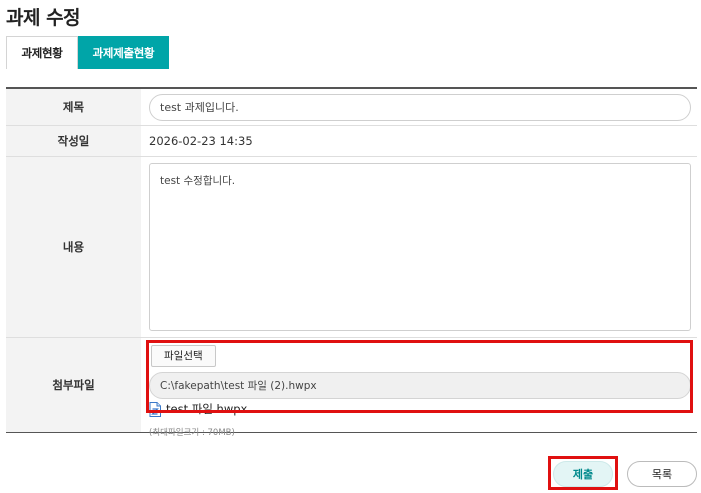  Describe the element at coordinates (583, 474) in the screenshot. I see `submit-button: 제출` at that location.